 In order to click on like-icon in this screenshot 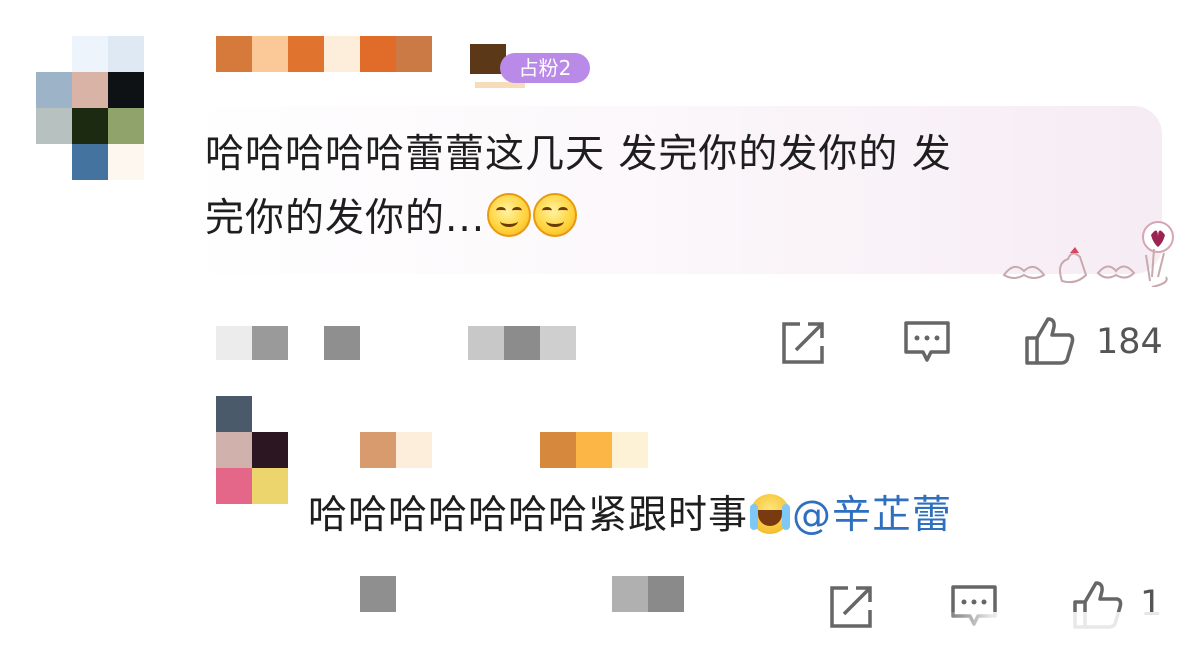, I will do `click(1050, 341)`.